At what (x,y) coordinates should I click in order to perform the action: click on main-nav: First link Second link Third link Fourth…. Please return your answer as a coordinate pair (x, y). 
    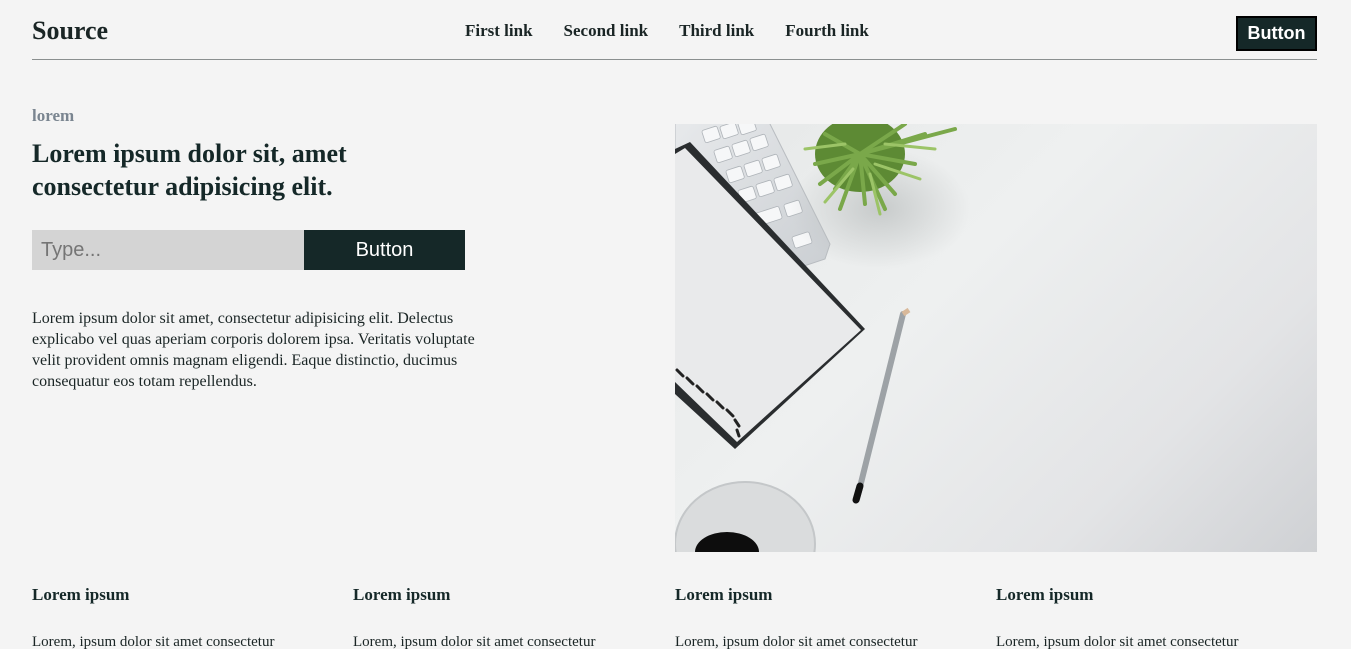
    Looking at the image, I should click on (682, 31).